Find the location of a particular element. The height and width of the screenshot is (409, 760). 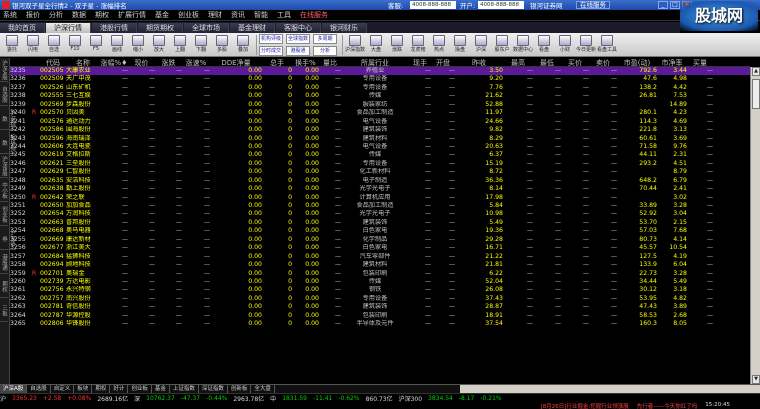

toolbar-small-button: 分析 is located at coordinates (325, 50).